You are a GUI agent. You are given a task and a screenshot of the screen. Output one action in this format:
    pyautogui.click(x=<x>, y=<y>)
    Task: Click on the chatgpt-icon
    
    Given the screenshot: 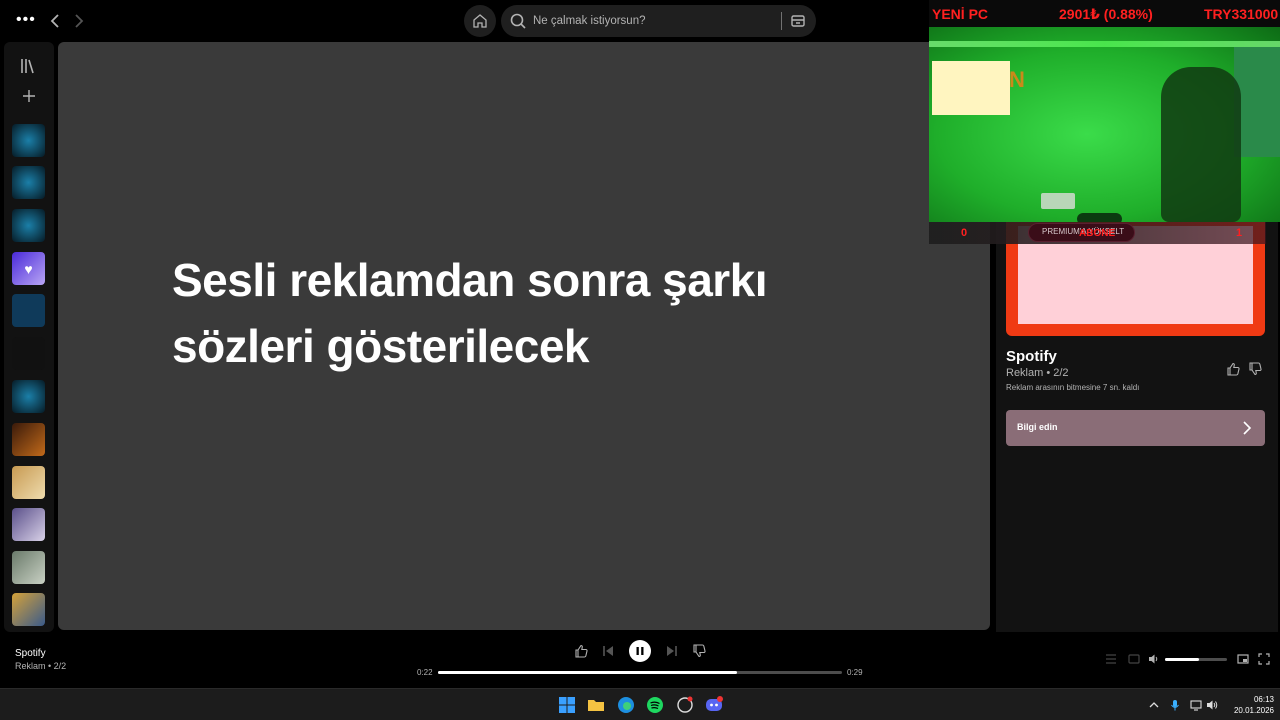 What is the action you would take?
    pyautogui.click(x=685, y=705)
    